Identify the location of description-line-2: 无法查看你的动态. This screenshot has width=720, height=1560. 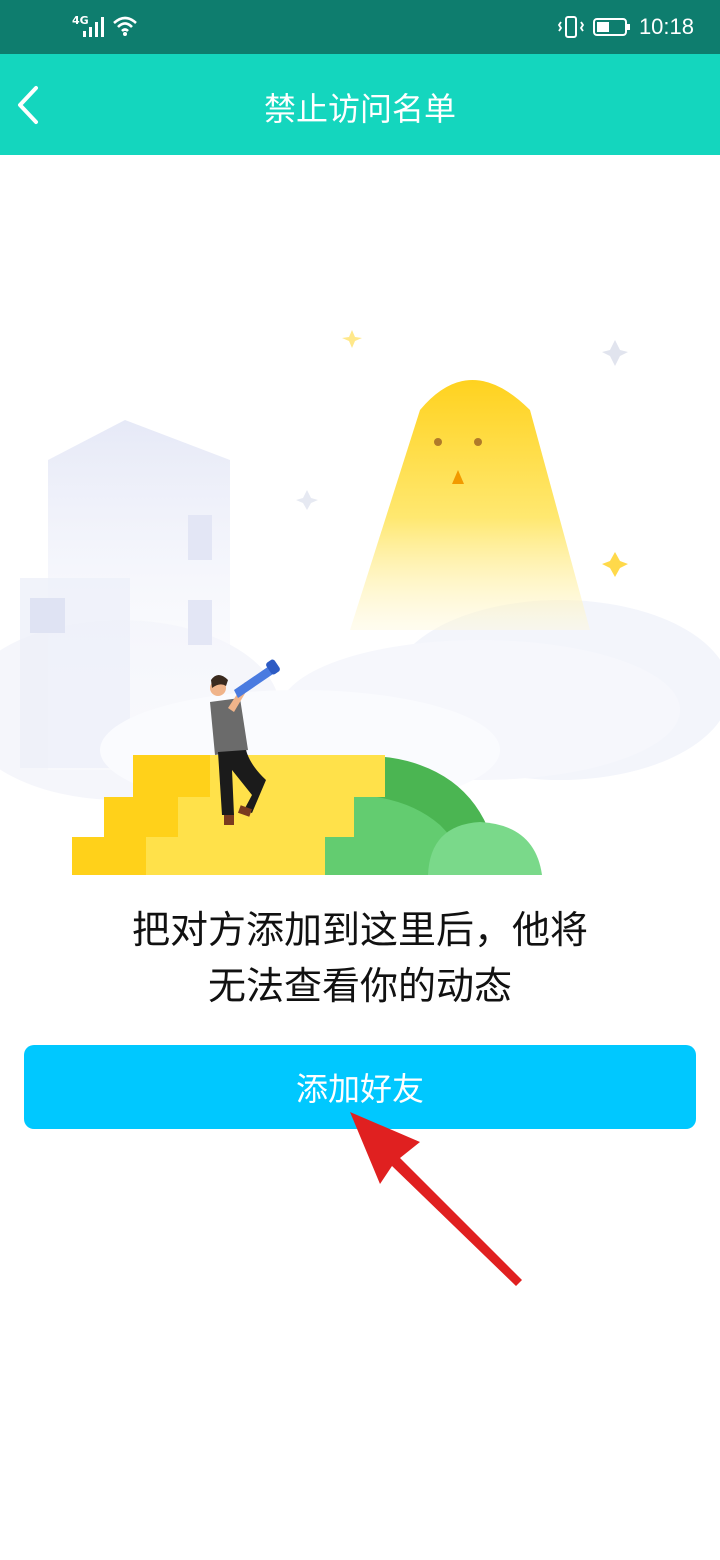
(359, 986).